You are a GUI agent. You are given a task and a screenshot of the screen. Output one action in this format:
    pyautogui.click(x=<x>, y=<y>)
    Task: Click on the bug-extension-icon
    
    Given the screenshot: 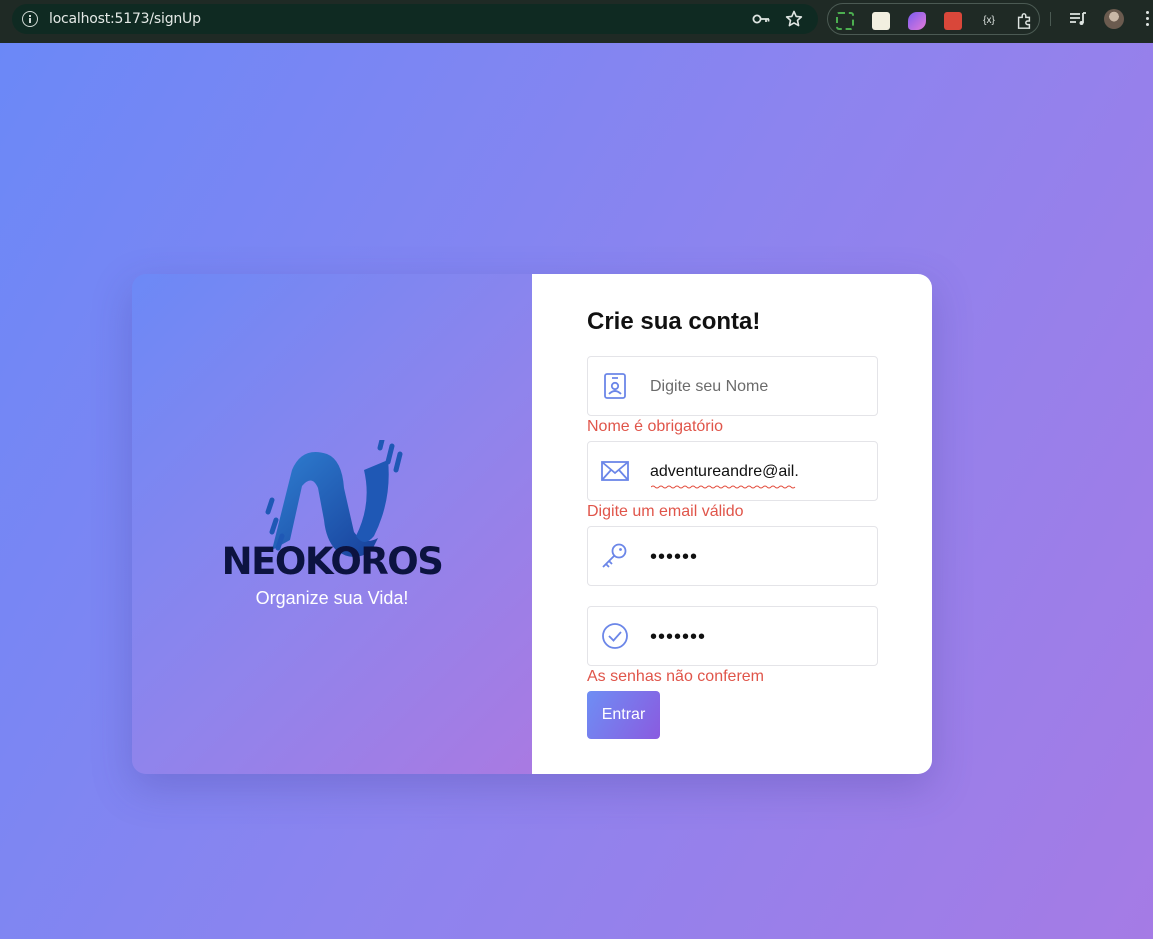 What is the action you would take?
    pyautogui.click(x=953, y=21)
    